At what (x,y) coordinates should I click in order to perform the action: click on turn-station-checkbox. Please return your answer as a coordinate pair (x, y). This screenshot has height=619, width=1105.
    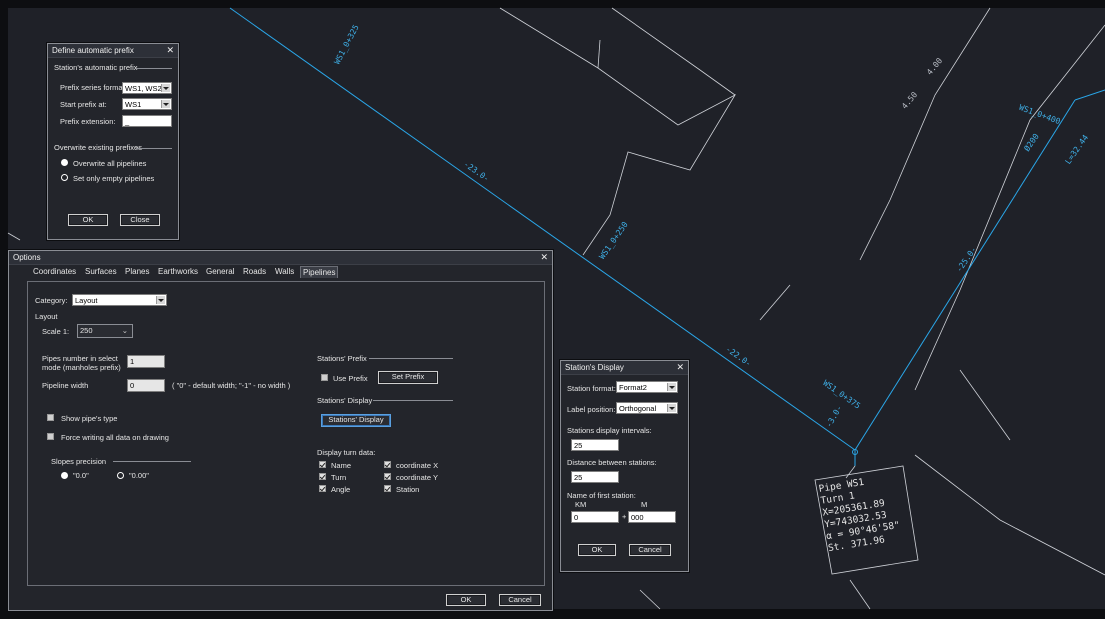
    Looking at the image, I should click on (387, 488).